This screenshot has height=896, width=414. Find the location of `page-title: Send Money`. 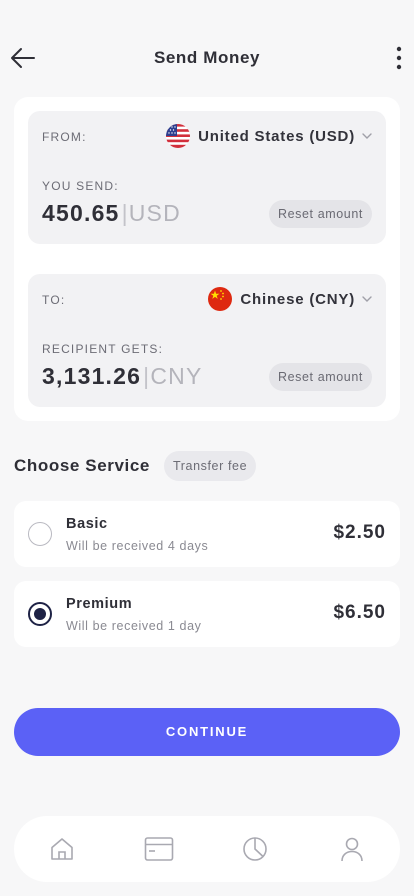

page-title: Send Money is located at coordinates (207, 57).